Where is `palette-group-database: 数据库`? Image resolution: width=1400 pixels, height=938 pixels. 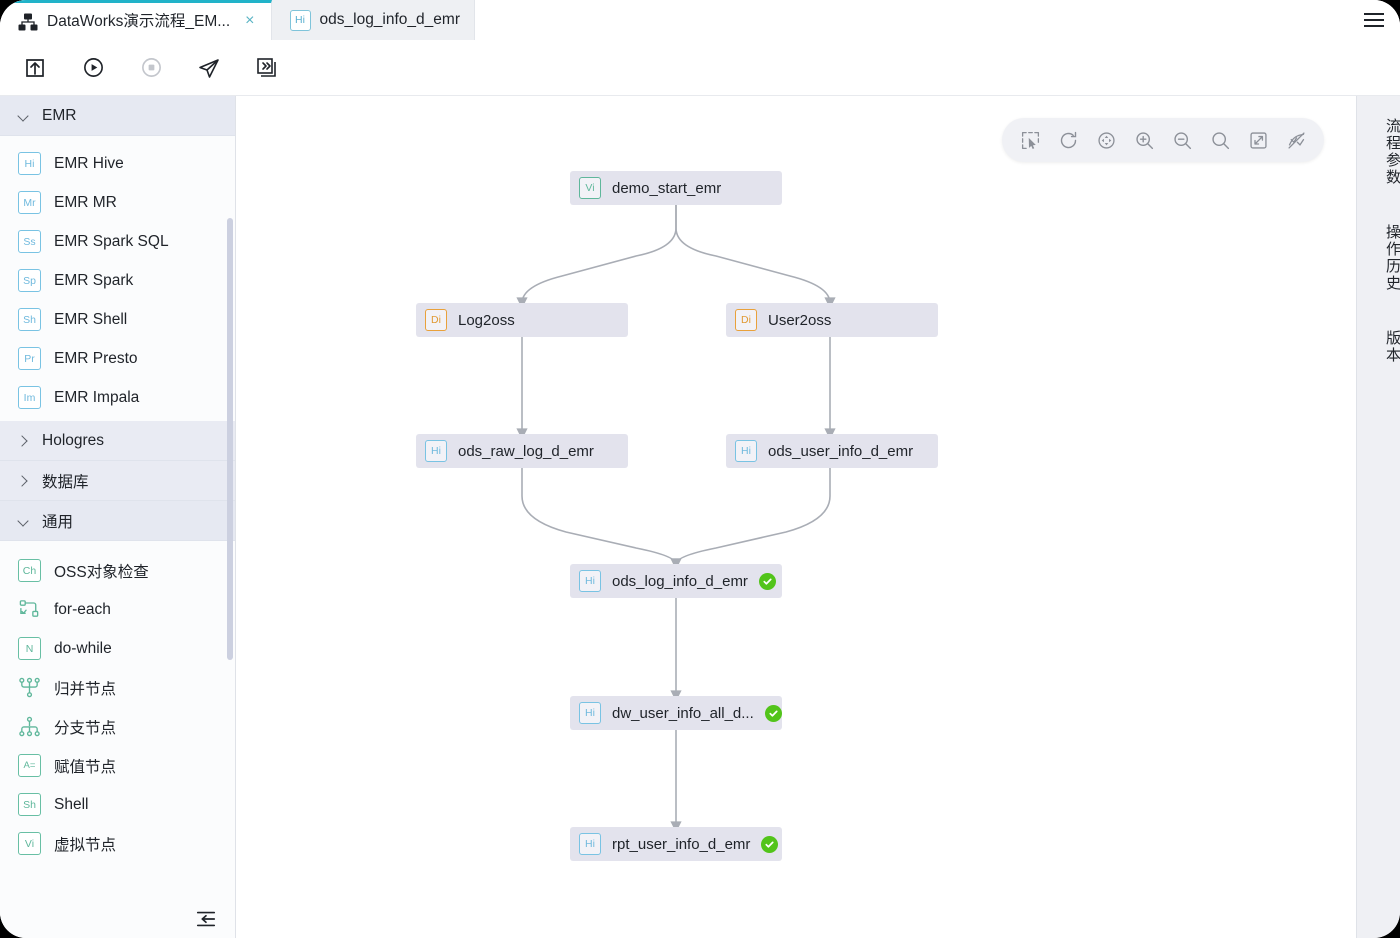
palette-group-database: 数据库 is located at coordinates (117, 481).